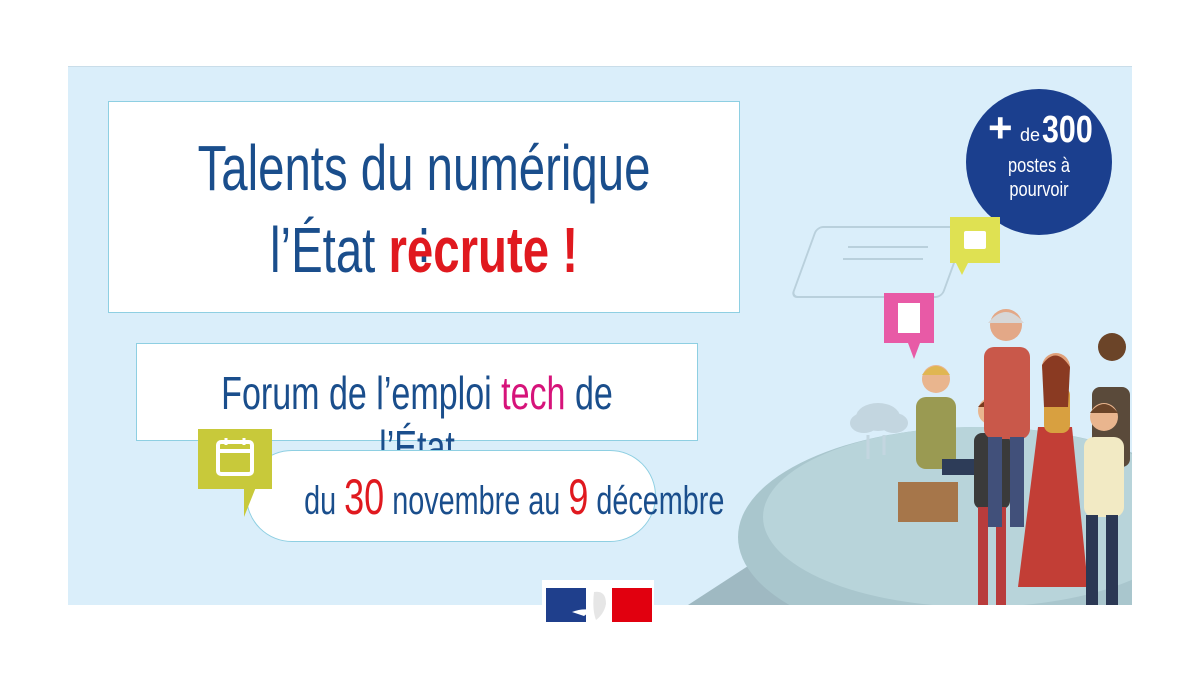  I want to click on forum-prefix: Forum de l’emploi, so click(361, 393).